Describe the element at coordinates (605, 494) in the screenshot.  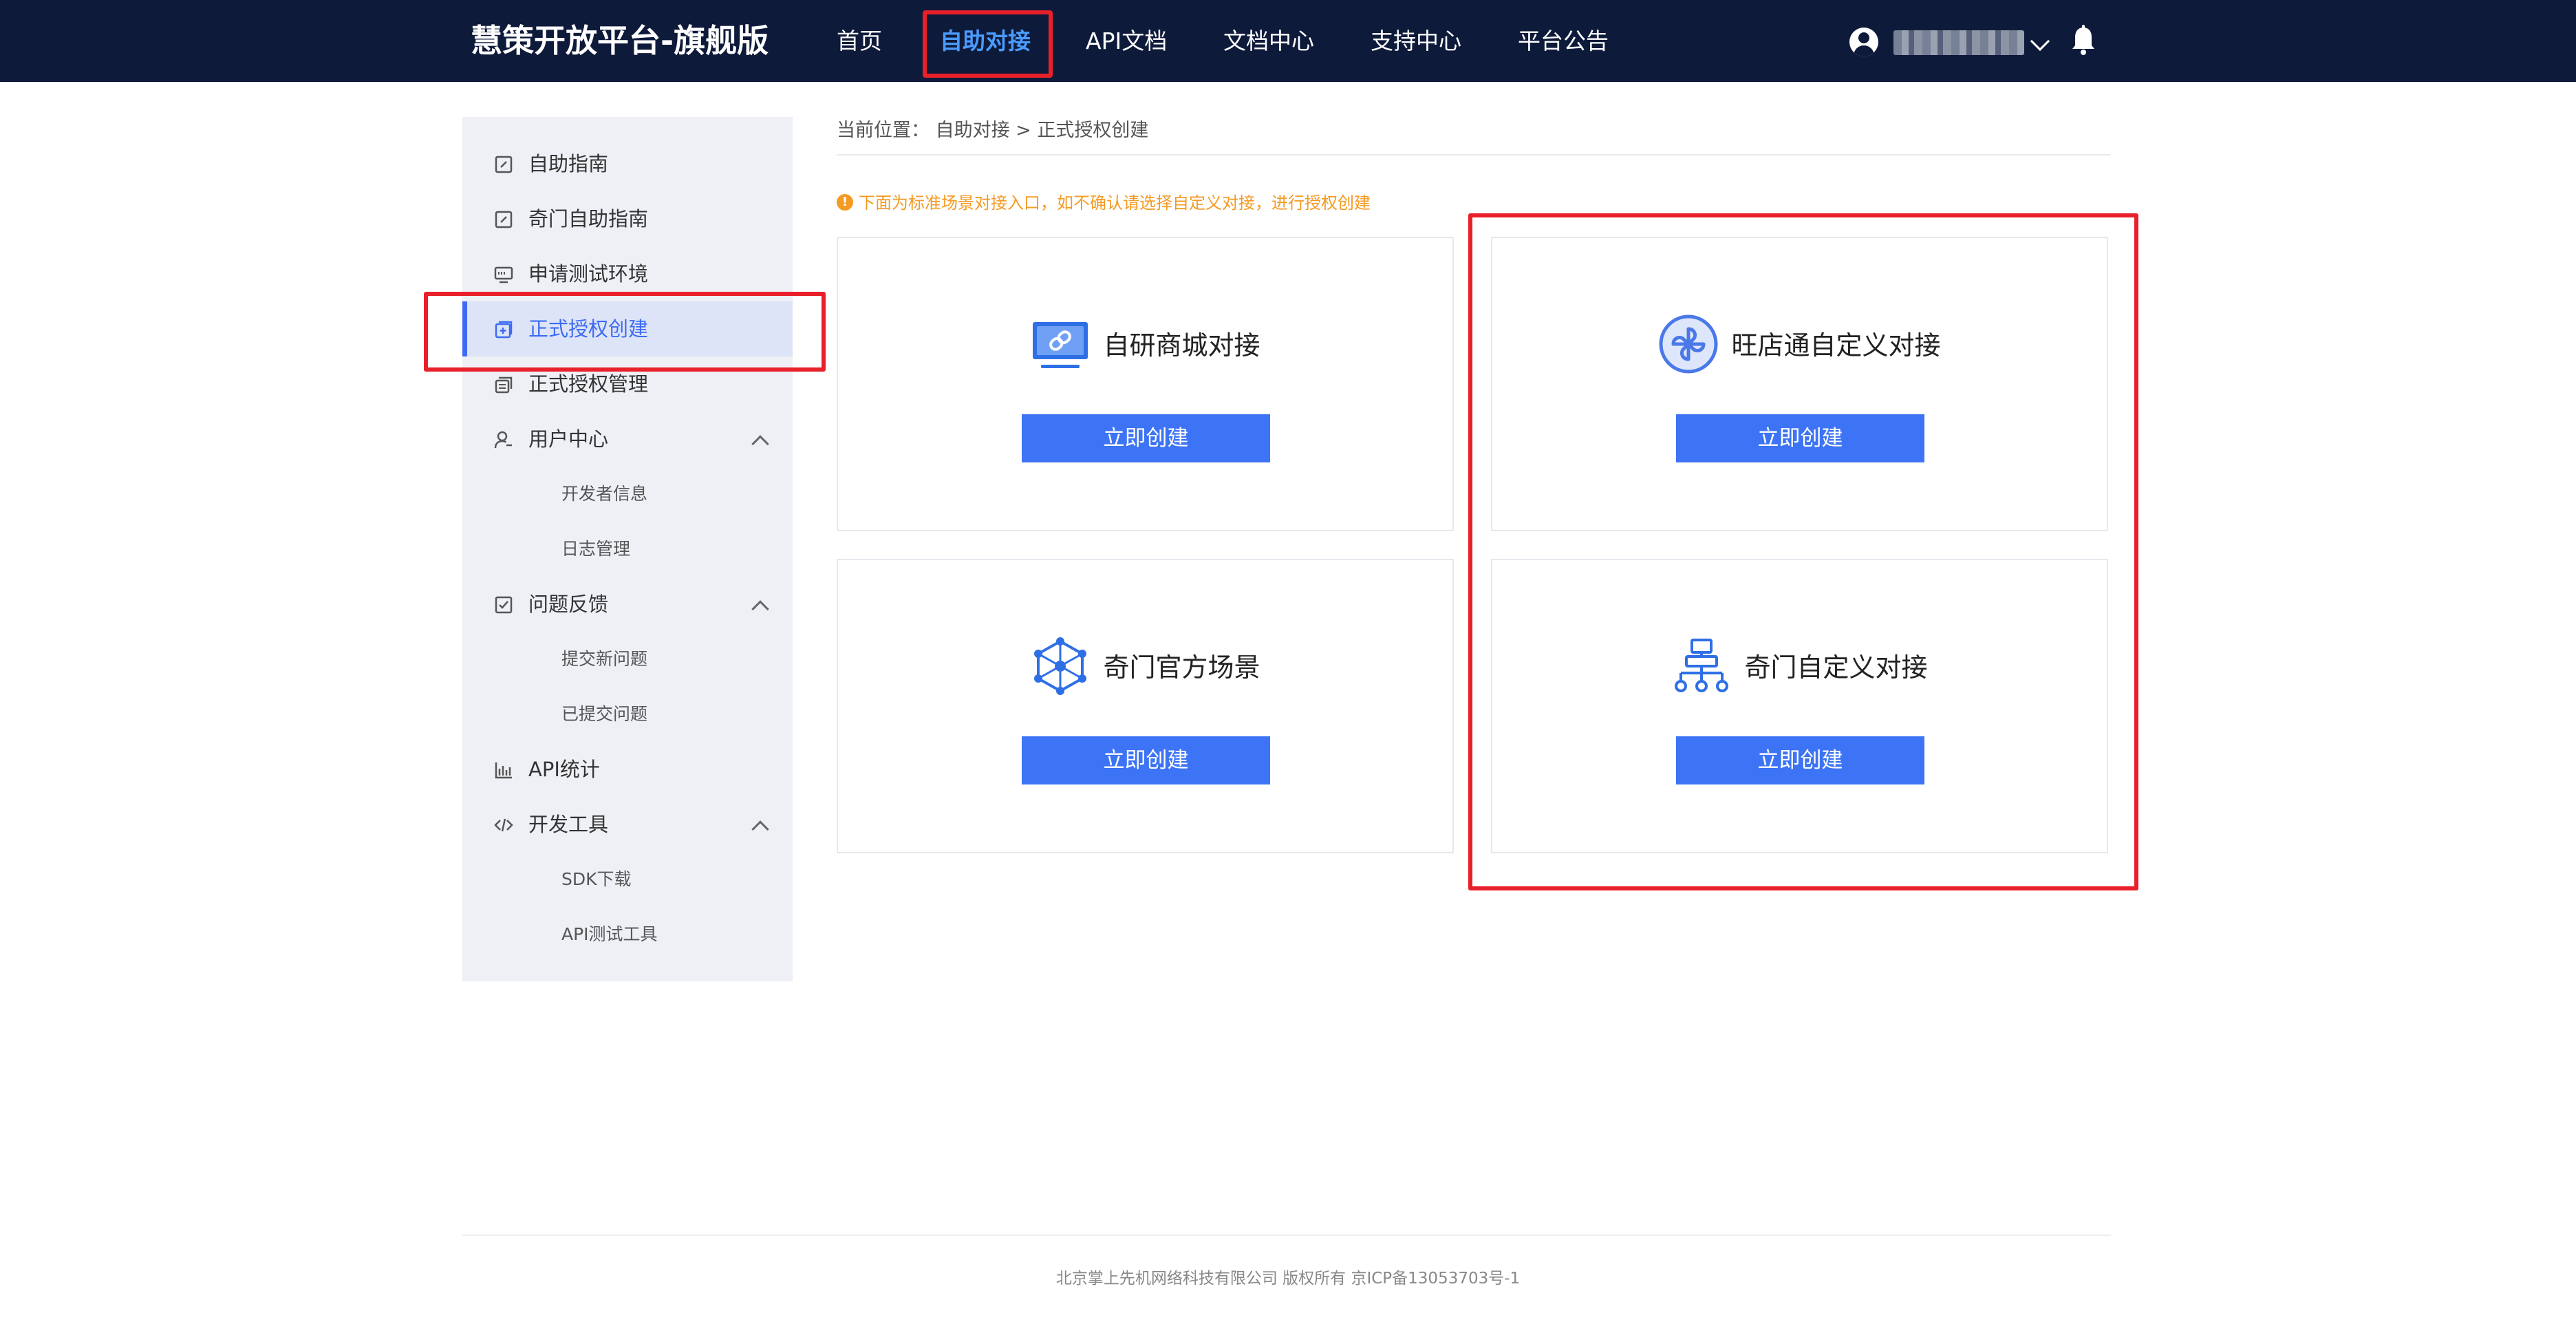
I see `sidebar-subitem-label: 开发者信息` at that location.